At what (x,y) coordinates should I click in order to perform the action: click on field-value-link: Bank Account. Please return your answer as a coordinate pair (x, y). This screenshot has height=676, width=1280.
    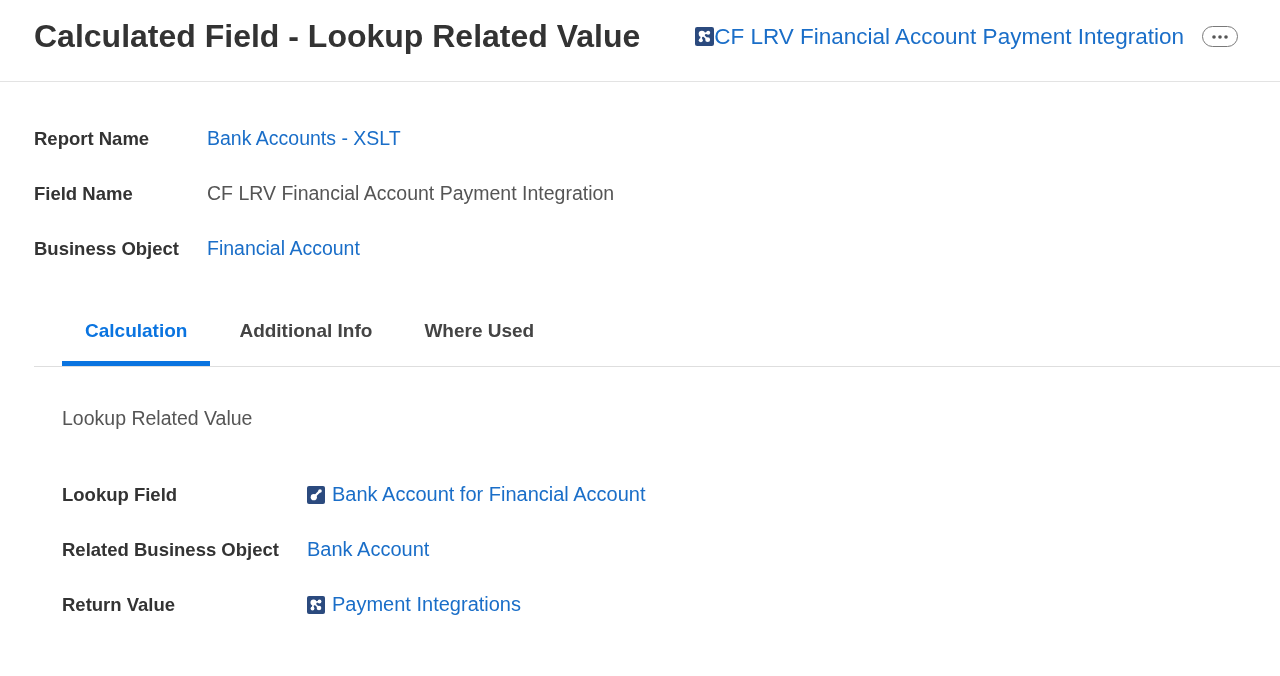
    Looking at the image, I should click on (368, 549).